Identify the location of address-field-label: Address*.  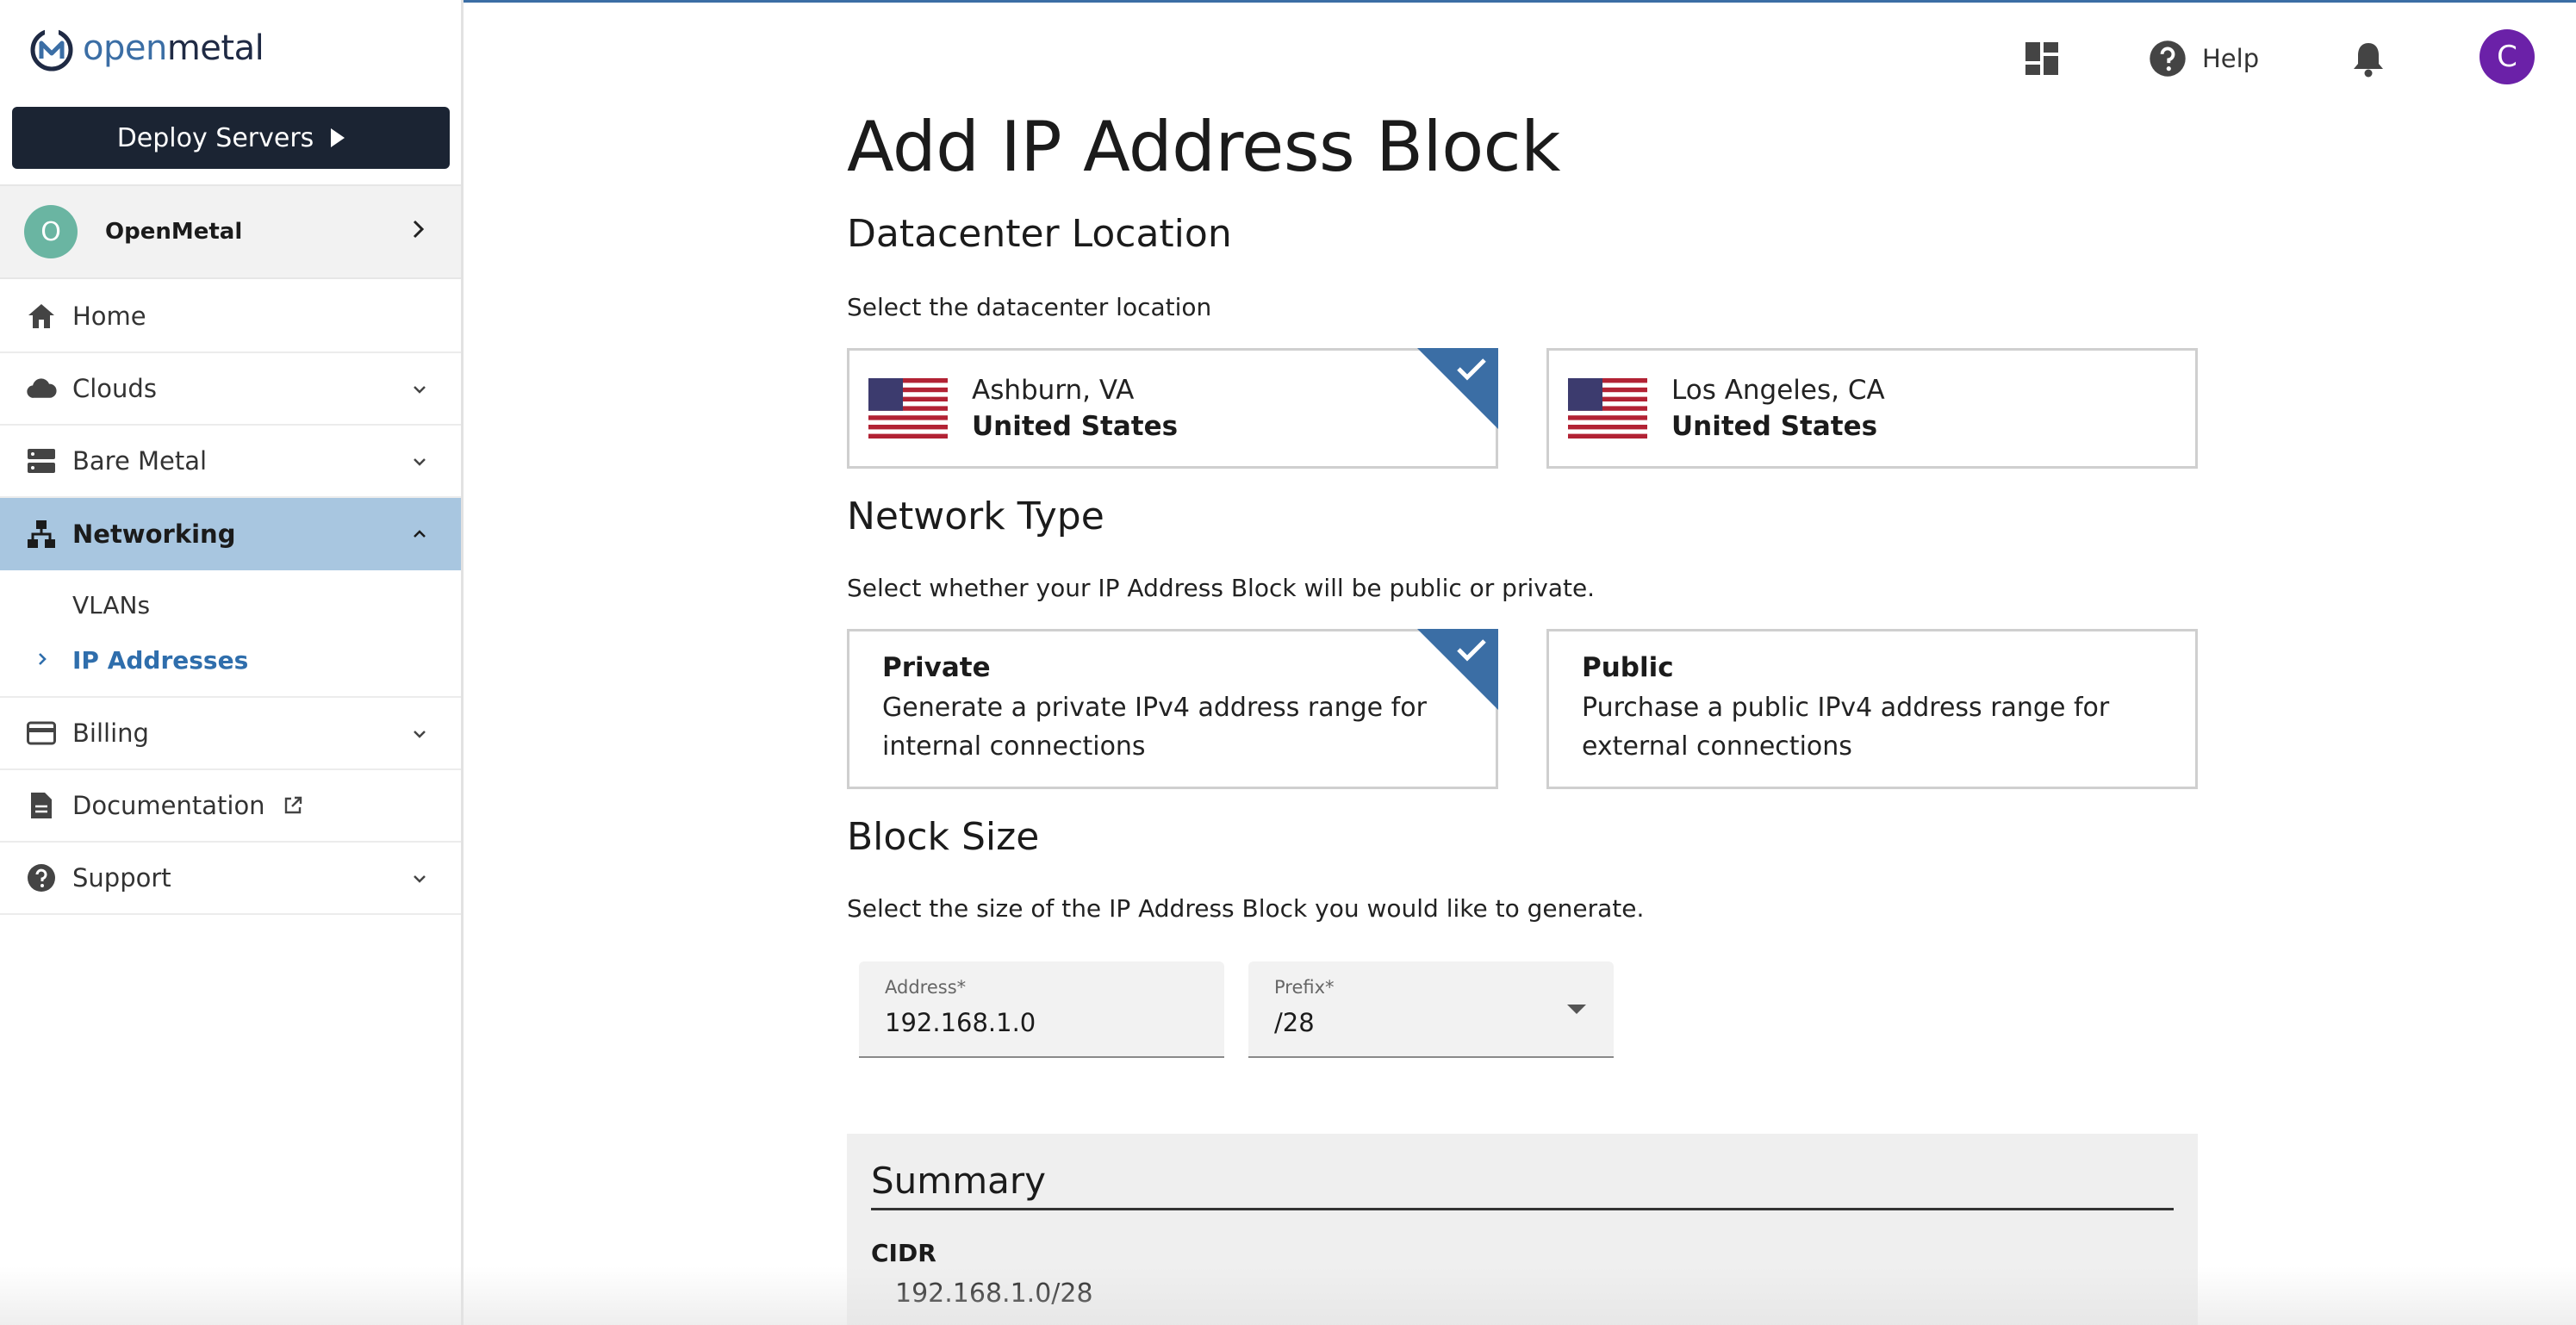
(926, 987).